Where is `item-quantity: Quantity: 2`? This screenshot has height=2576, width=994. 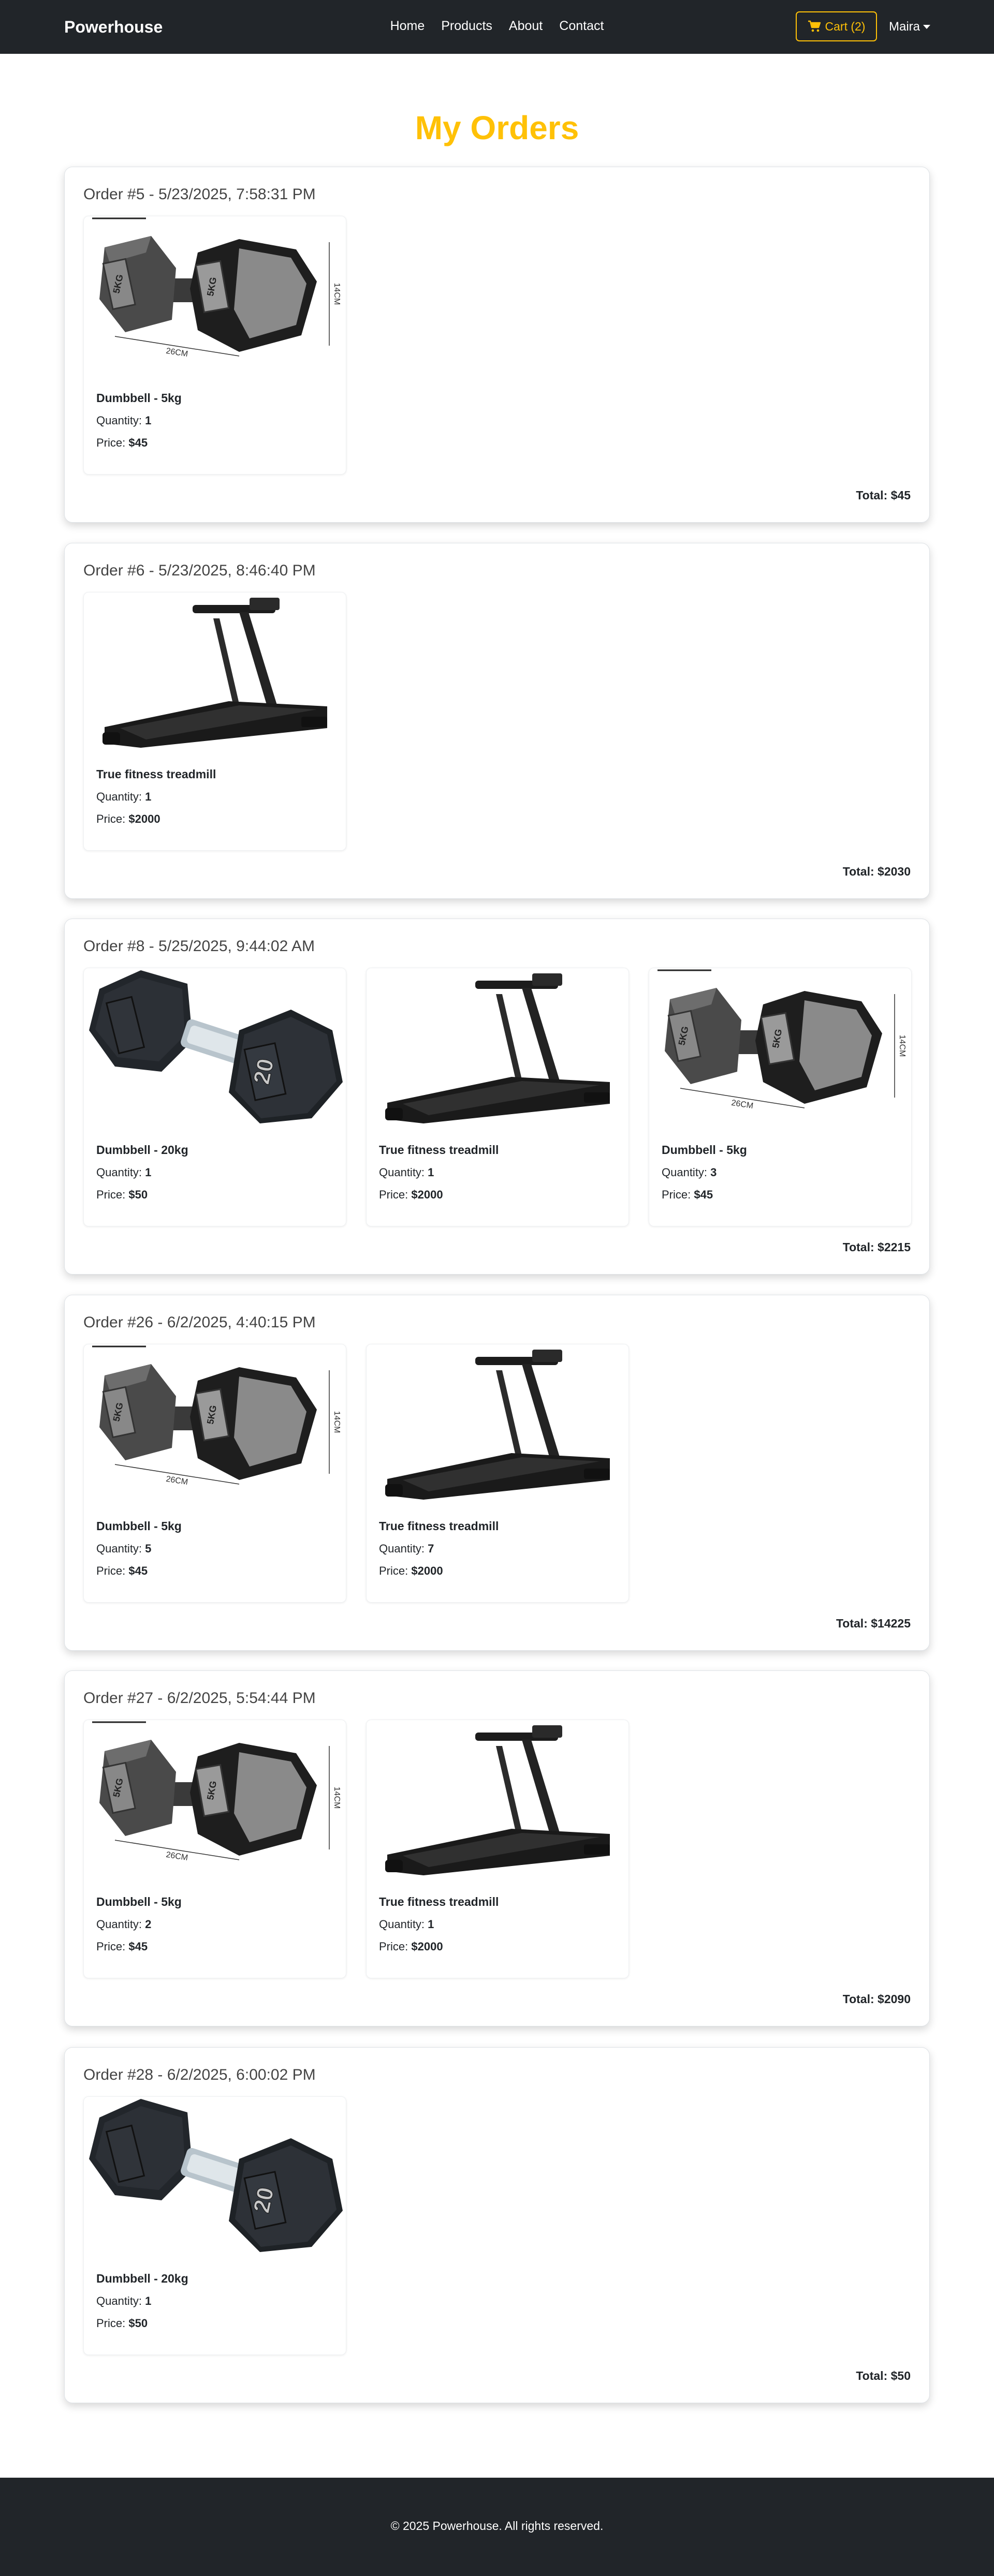 item-quantity: Quantity: 2 is located at coordinates (123, 1925).